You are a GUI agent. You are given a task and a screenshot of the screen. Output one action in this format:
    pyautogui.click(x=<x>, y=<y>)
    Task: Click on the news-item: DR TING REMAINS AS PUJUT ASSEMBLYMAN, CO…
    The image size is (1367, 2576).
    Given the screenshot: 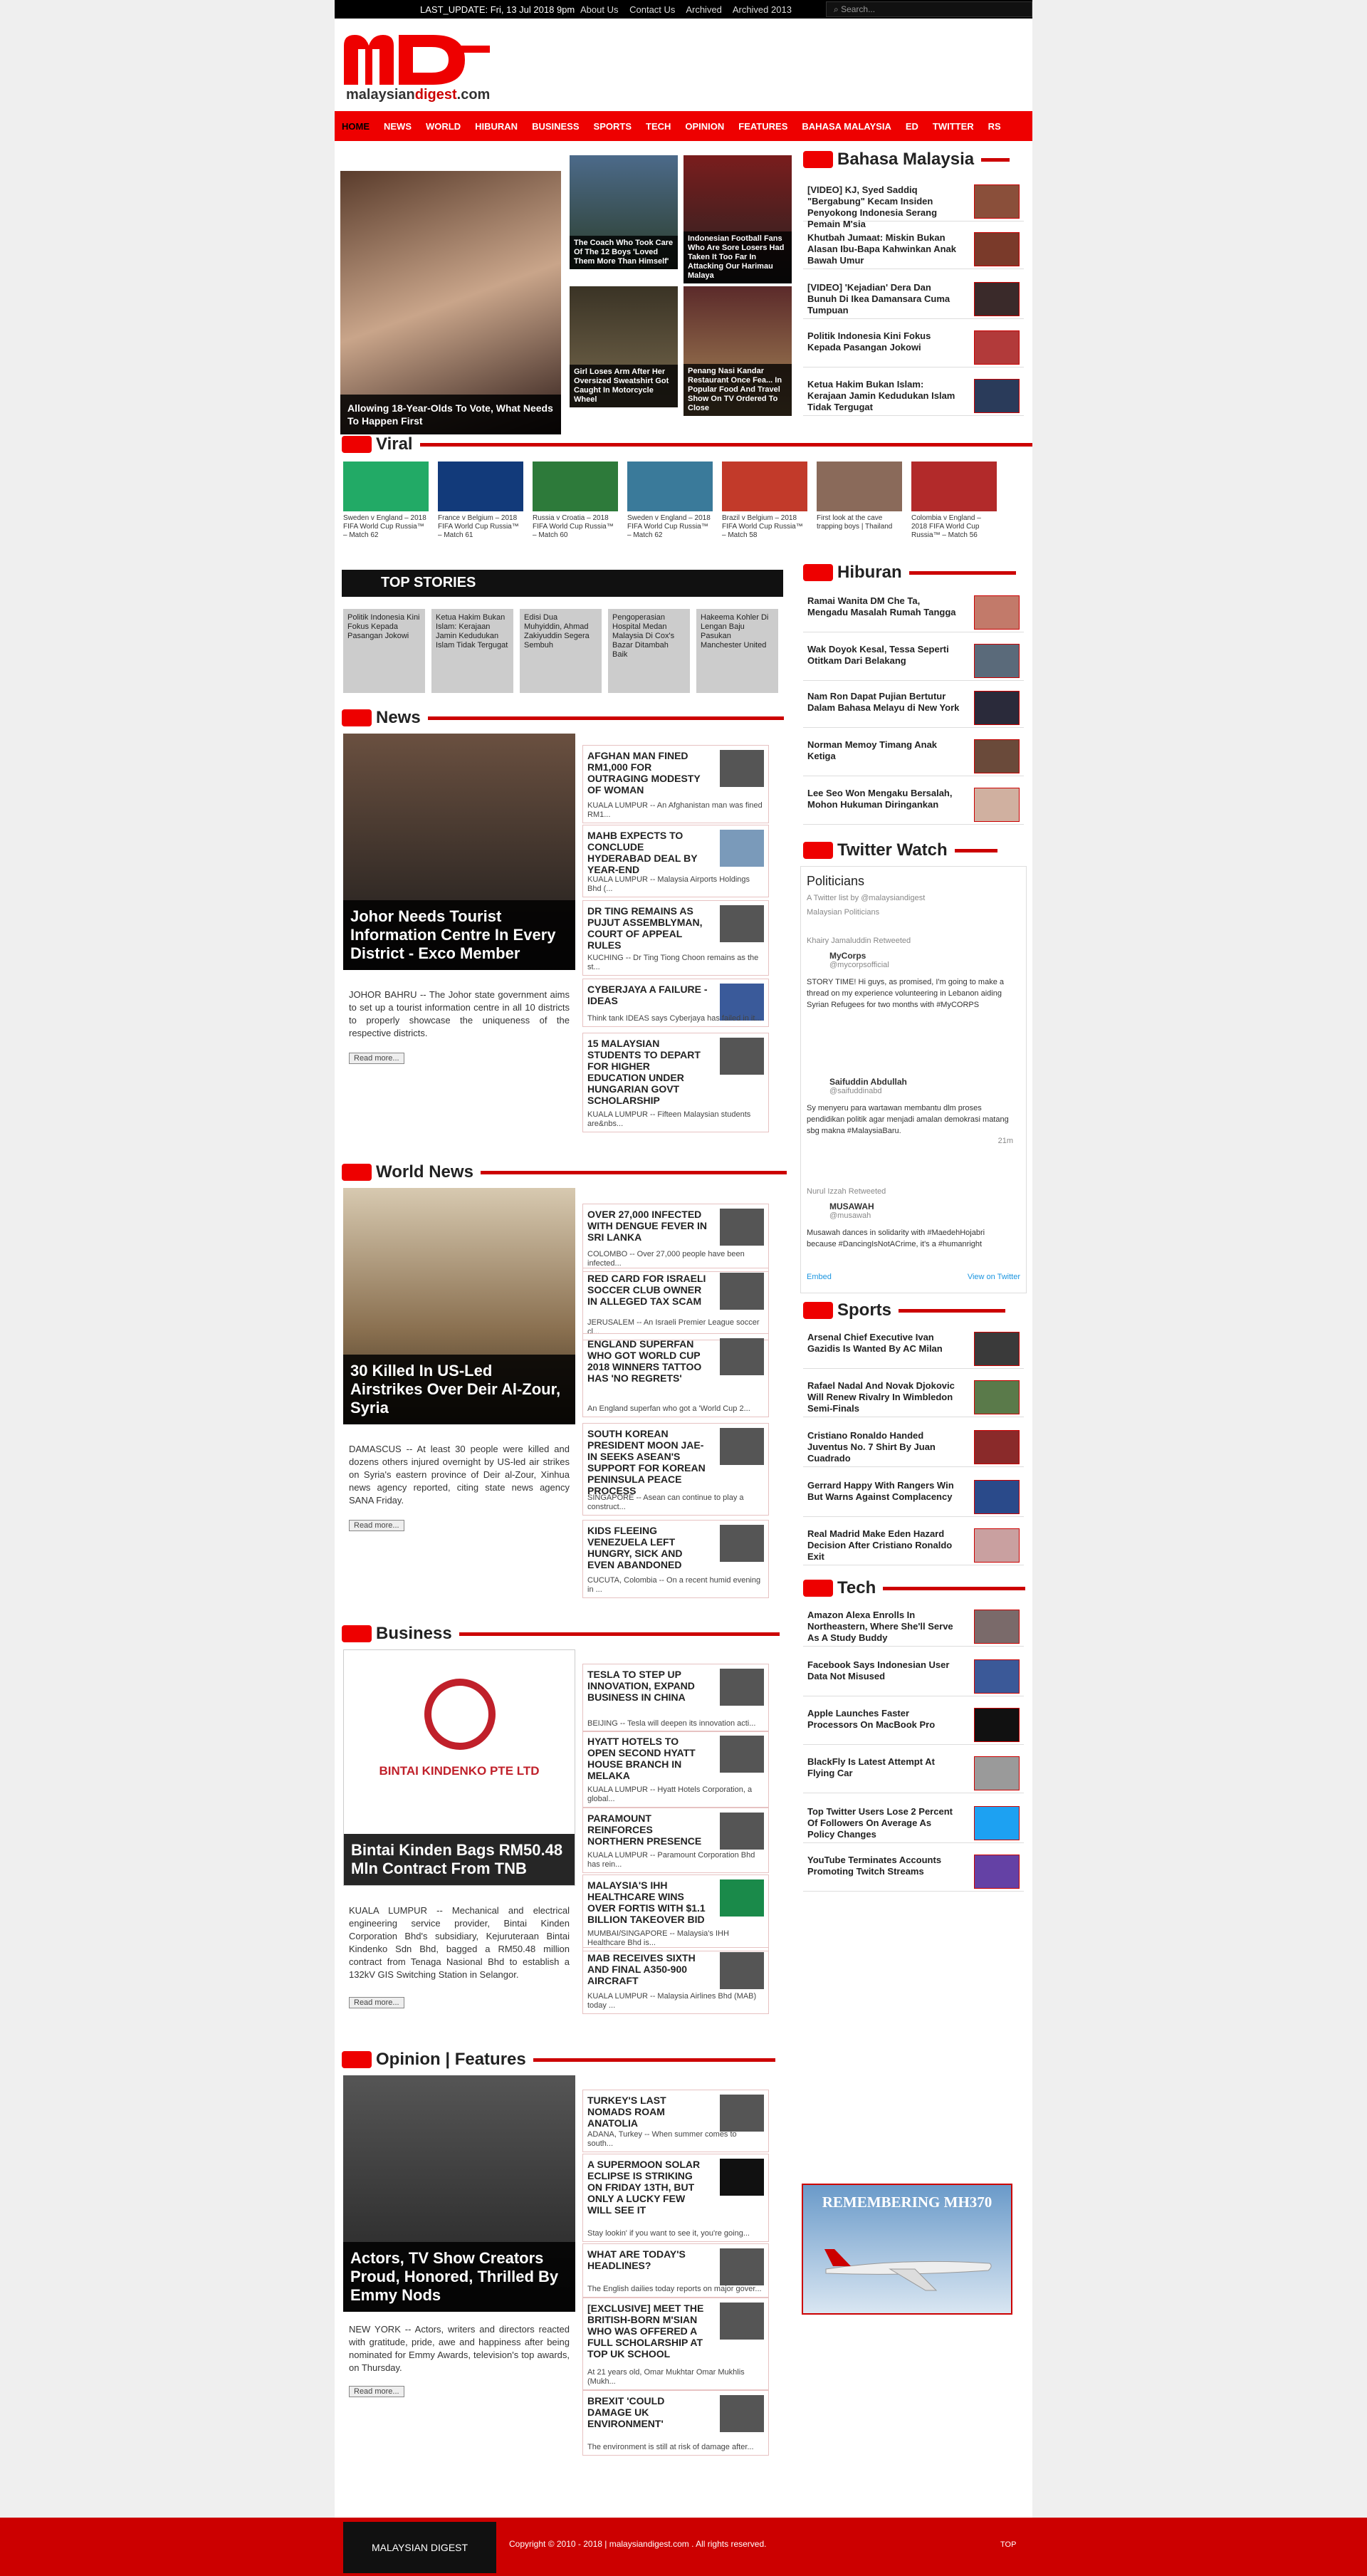 What is the action you would take?
    pyautogui.click(x=675, y=938)
    